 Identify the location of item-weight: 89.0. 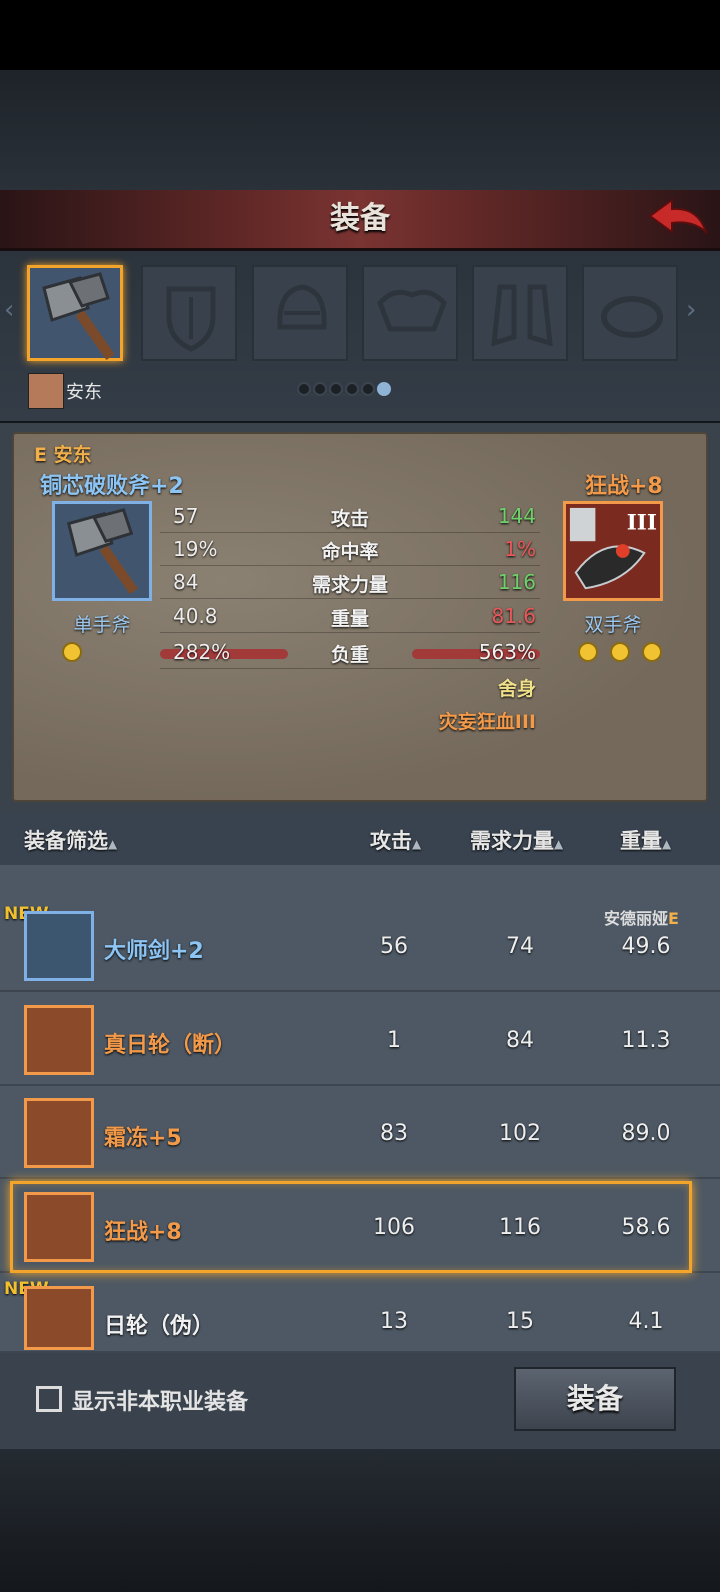
(646, 1133).